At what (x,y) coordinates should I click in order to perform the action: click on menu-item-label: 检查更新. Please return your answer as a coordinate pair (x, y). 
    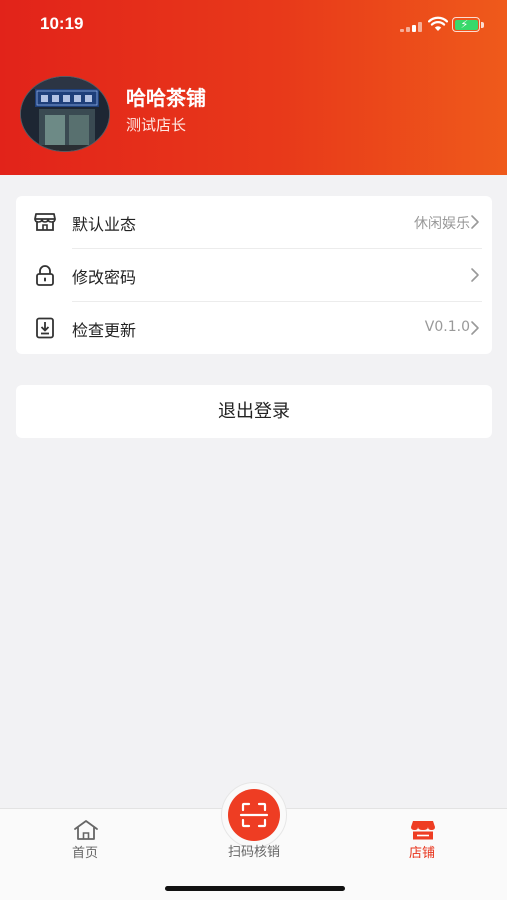
    Looking at the image, I should click on (104, 330).